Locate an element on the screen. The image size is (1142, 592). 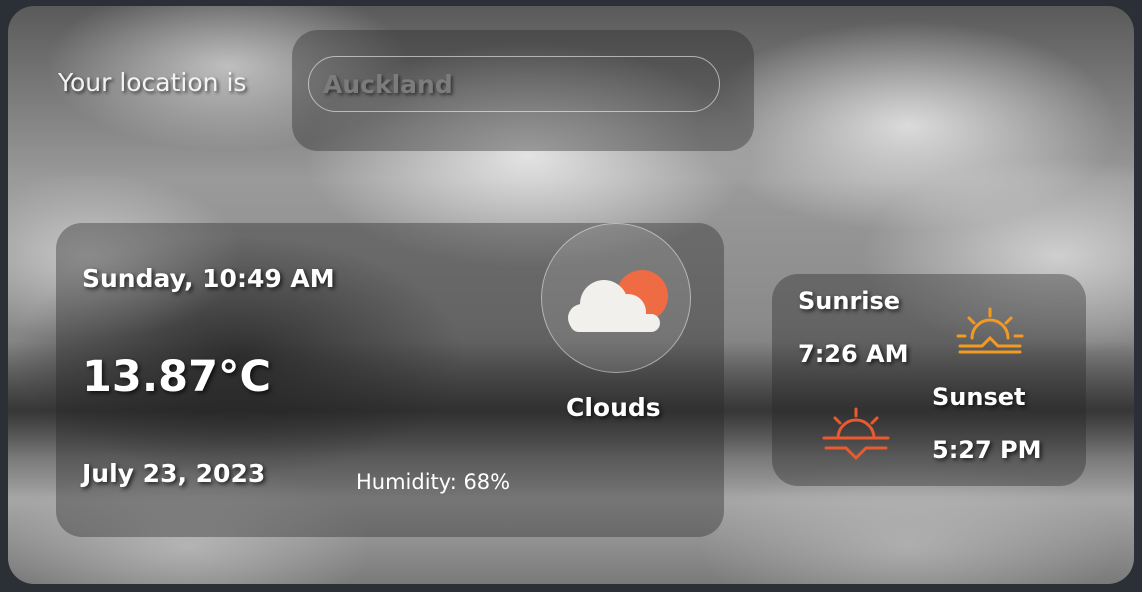
date: July 23, 2023 is located at coordinates (174, 473).